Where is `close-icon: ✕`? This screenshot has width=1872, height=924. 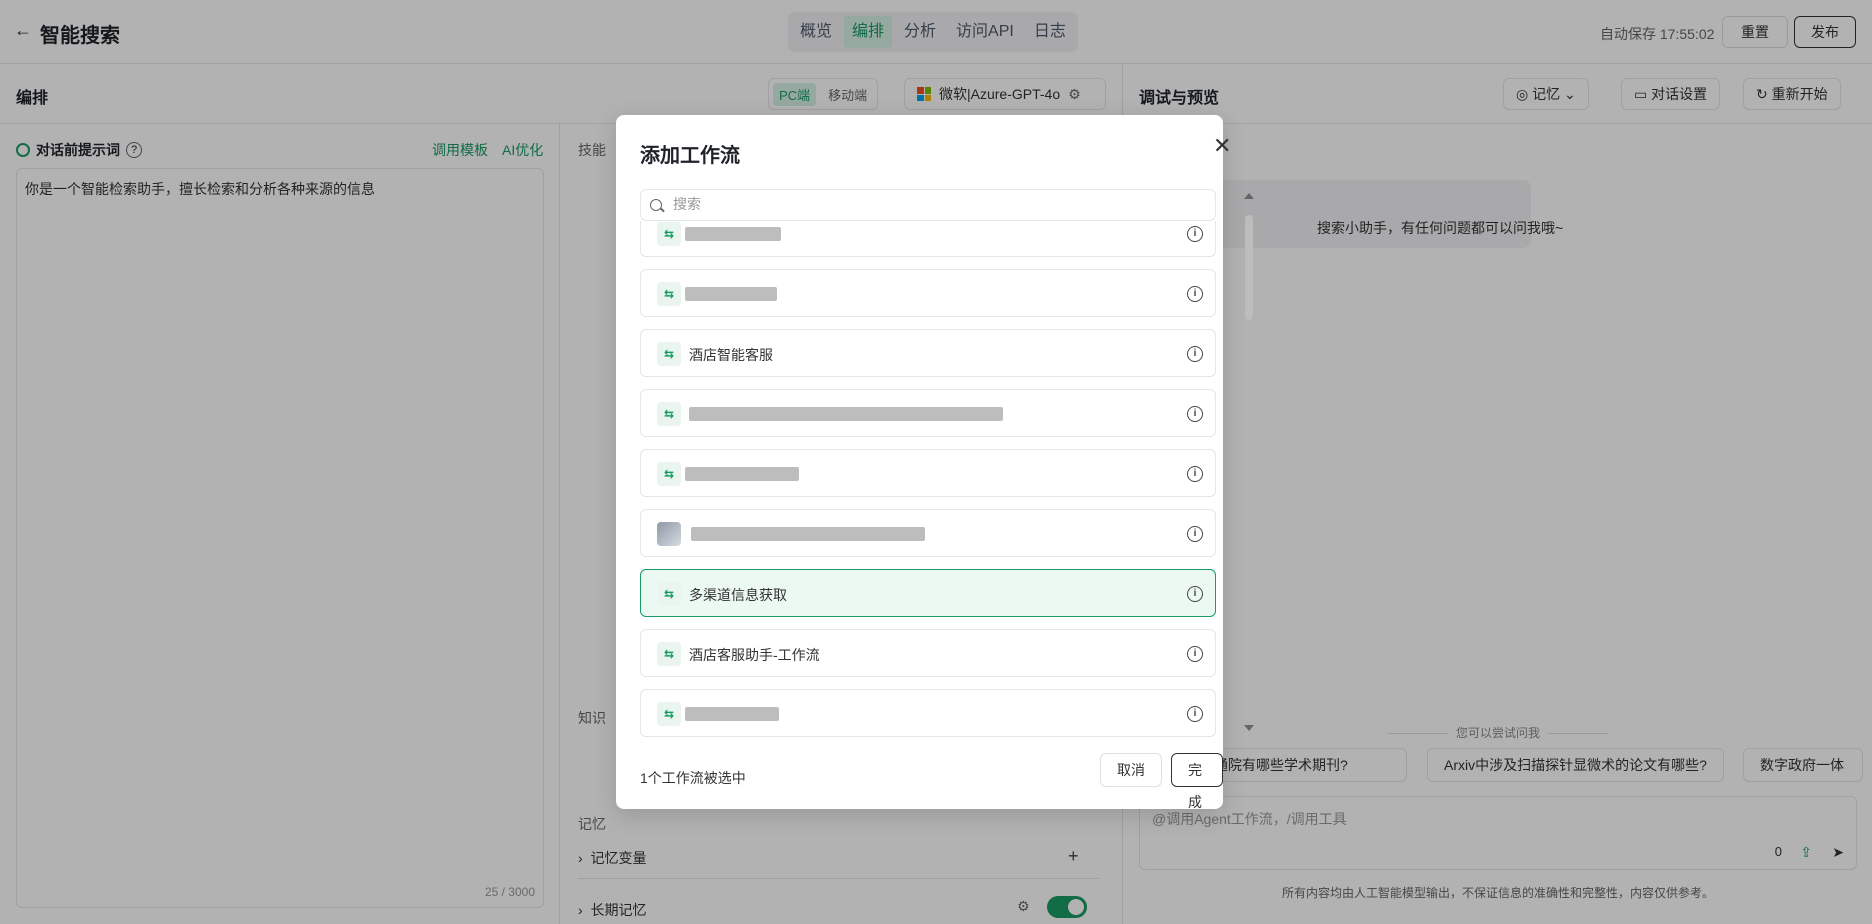 close-icon: ✕ is located at coordinates (1222, 146).